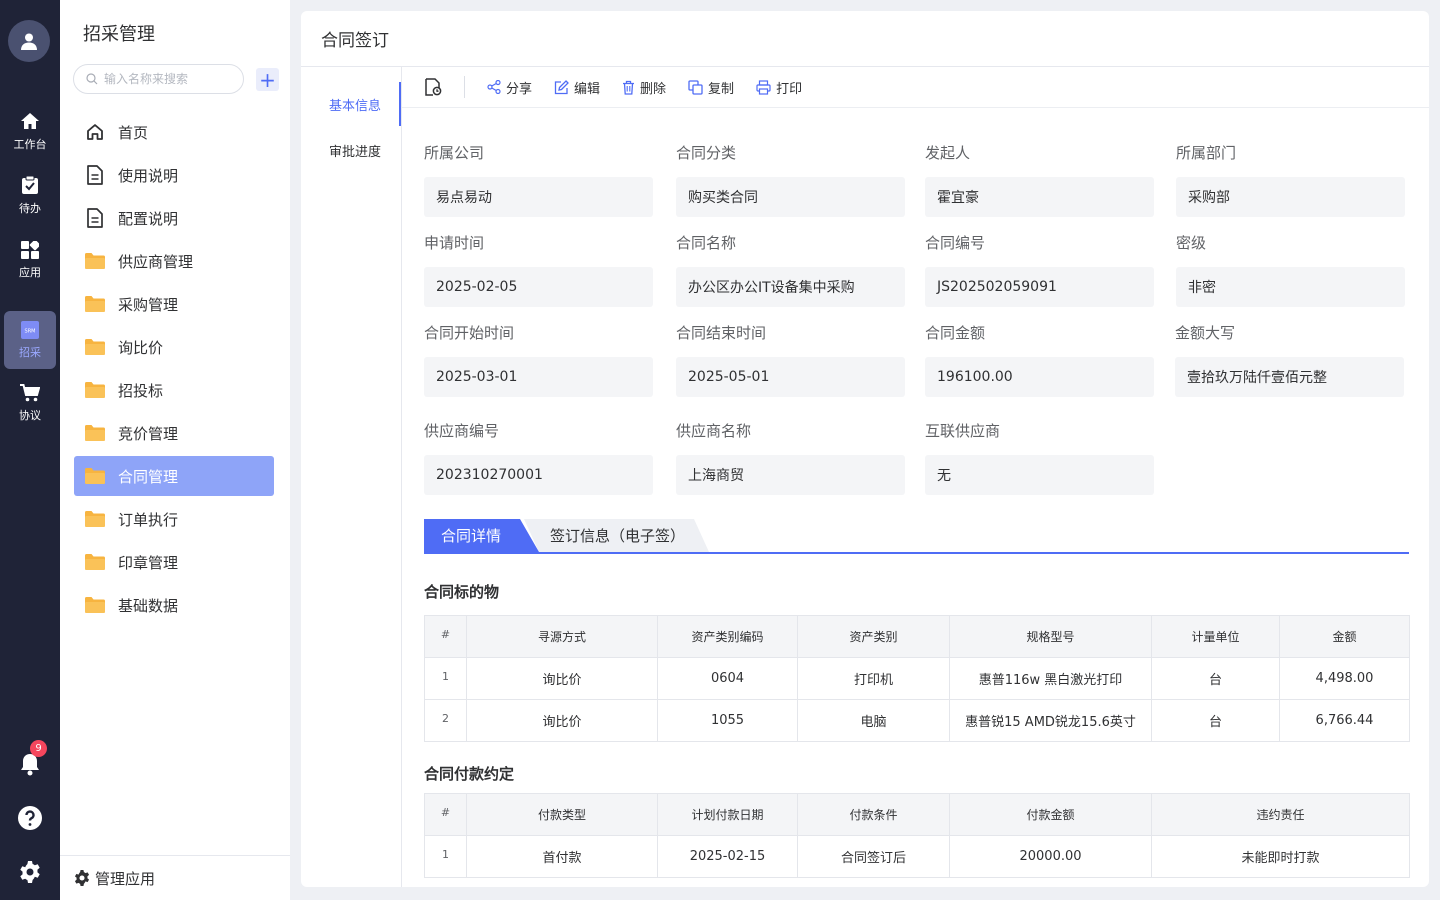 The image size is (1440, 900). What do you see at coordinates (509, 87) in the screenshot?
I see `share-button: 分享` at bounding box center [509, 87].